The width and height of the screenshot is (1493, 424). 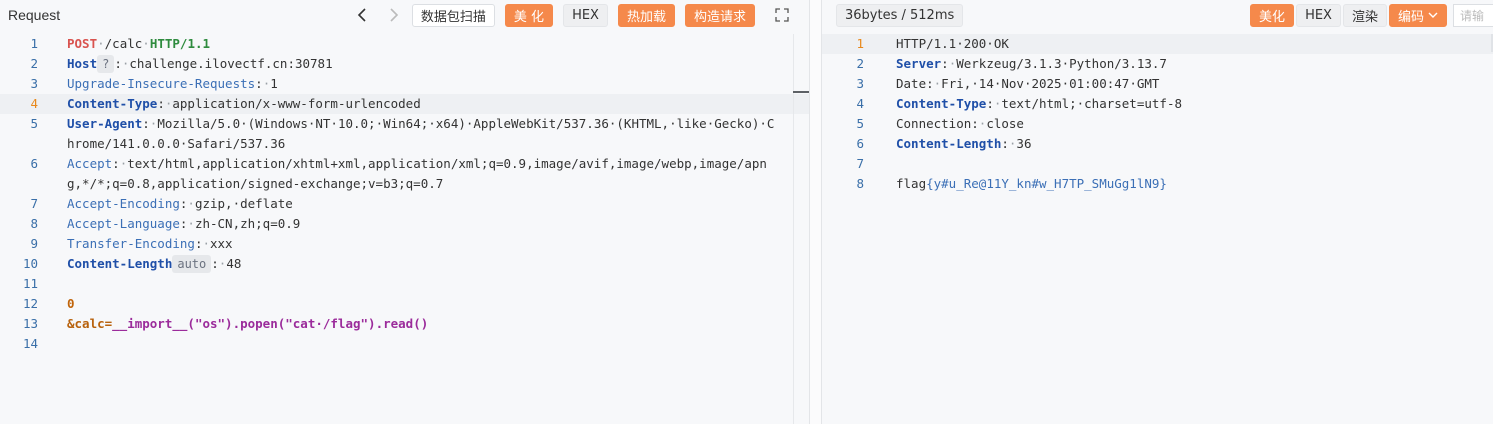 I want to click on response-size-label: 36bytes / 512ms, so click(x=900, y=15).